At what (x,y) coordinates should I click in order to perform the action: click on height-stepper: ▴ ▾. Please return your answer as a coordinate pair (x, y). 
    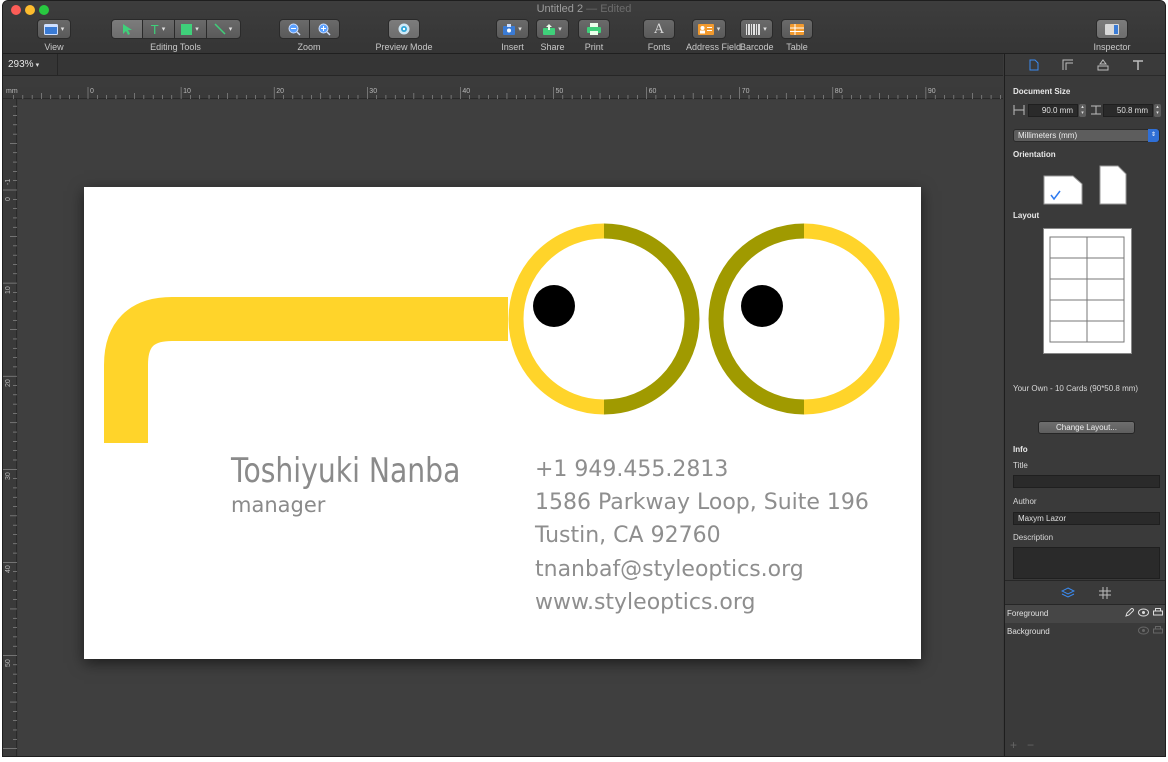
    Looking at the image, I should click on (1157, 110).